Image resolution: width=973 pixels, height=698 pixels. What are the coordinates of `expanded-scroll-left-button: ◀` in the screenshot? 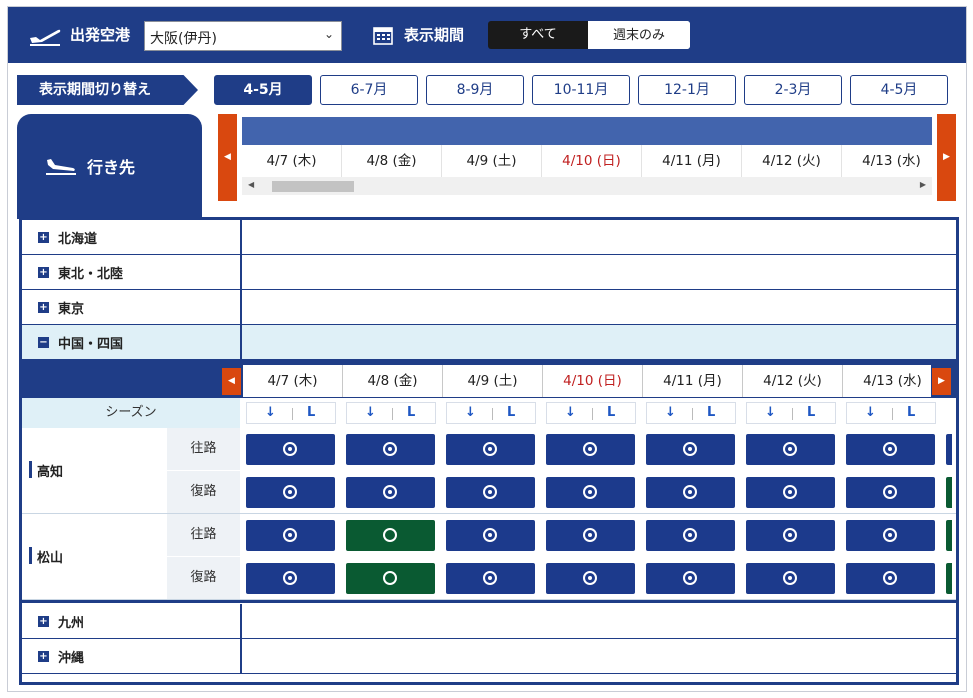 It's located at (231, 381).